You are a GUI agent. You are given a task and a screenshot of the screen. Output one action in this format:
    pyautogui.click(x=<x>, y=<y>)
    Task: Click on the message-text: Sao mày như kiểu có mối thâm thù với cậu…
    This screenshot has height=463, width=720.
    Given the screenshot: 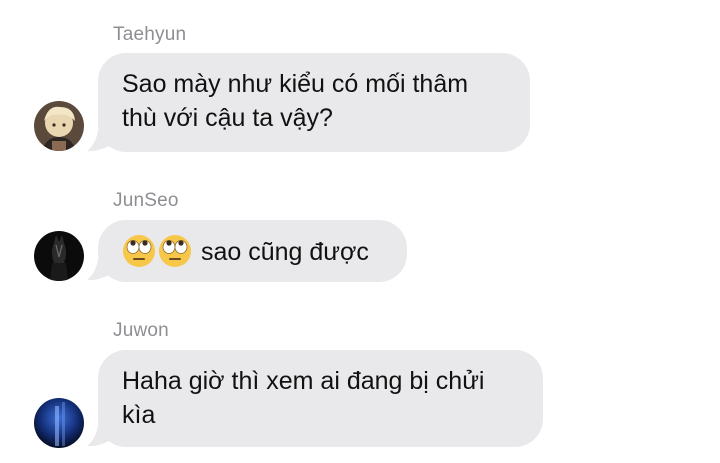 What is the action you would take?
    pyautogui.click(x=295, y=101)
    